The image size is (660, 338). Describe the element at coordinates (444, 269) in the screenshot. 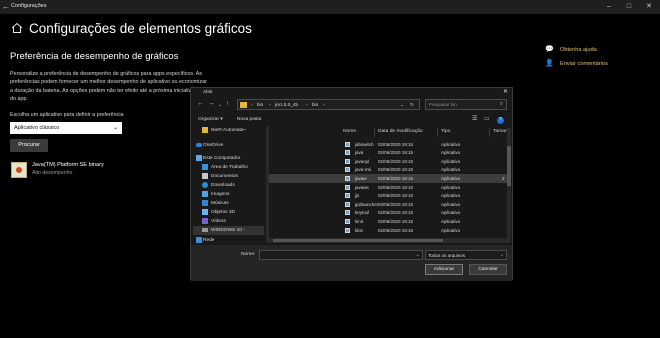

I see `add-button: Adicionar` at that location.